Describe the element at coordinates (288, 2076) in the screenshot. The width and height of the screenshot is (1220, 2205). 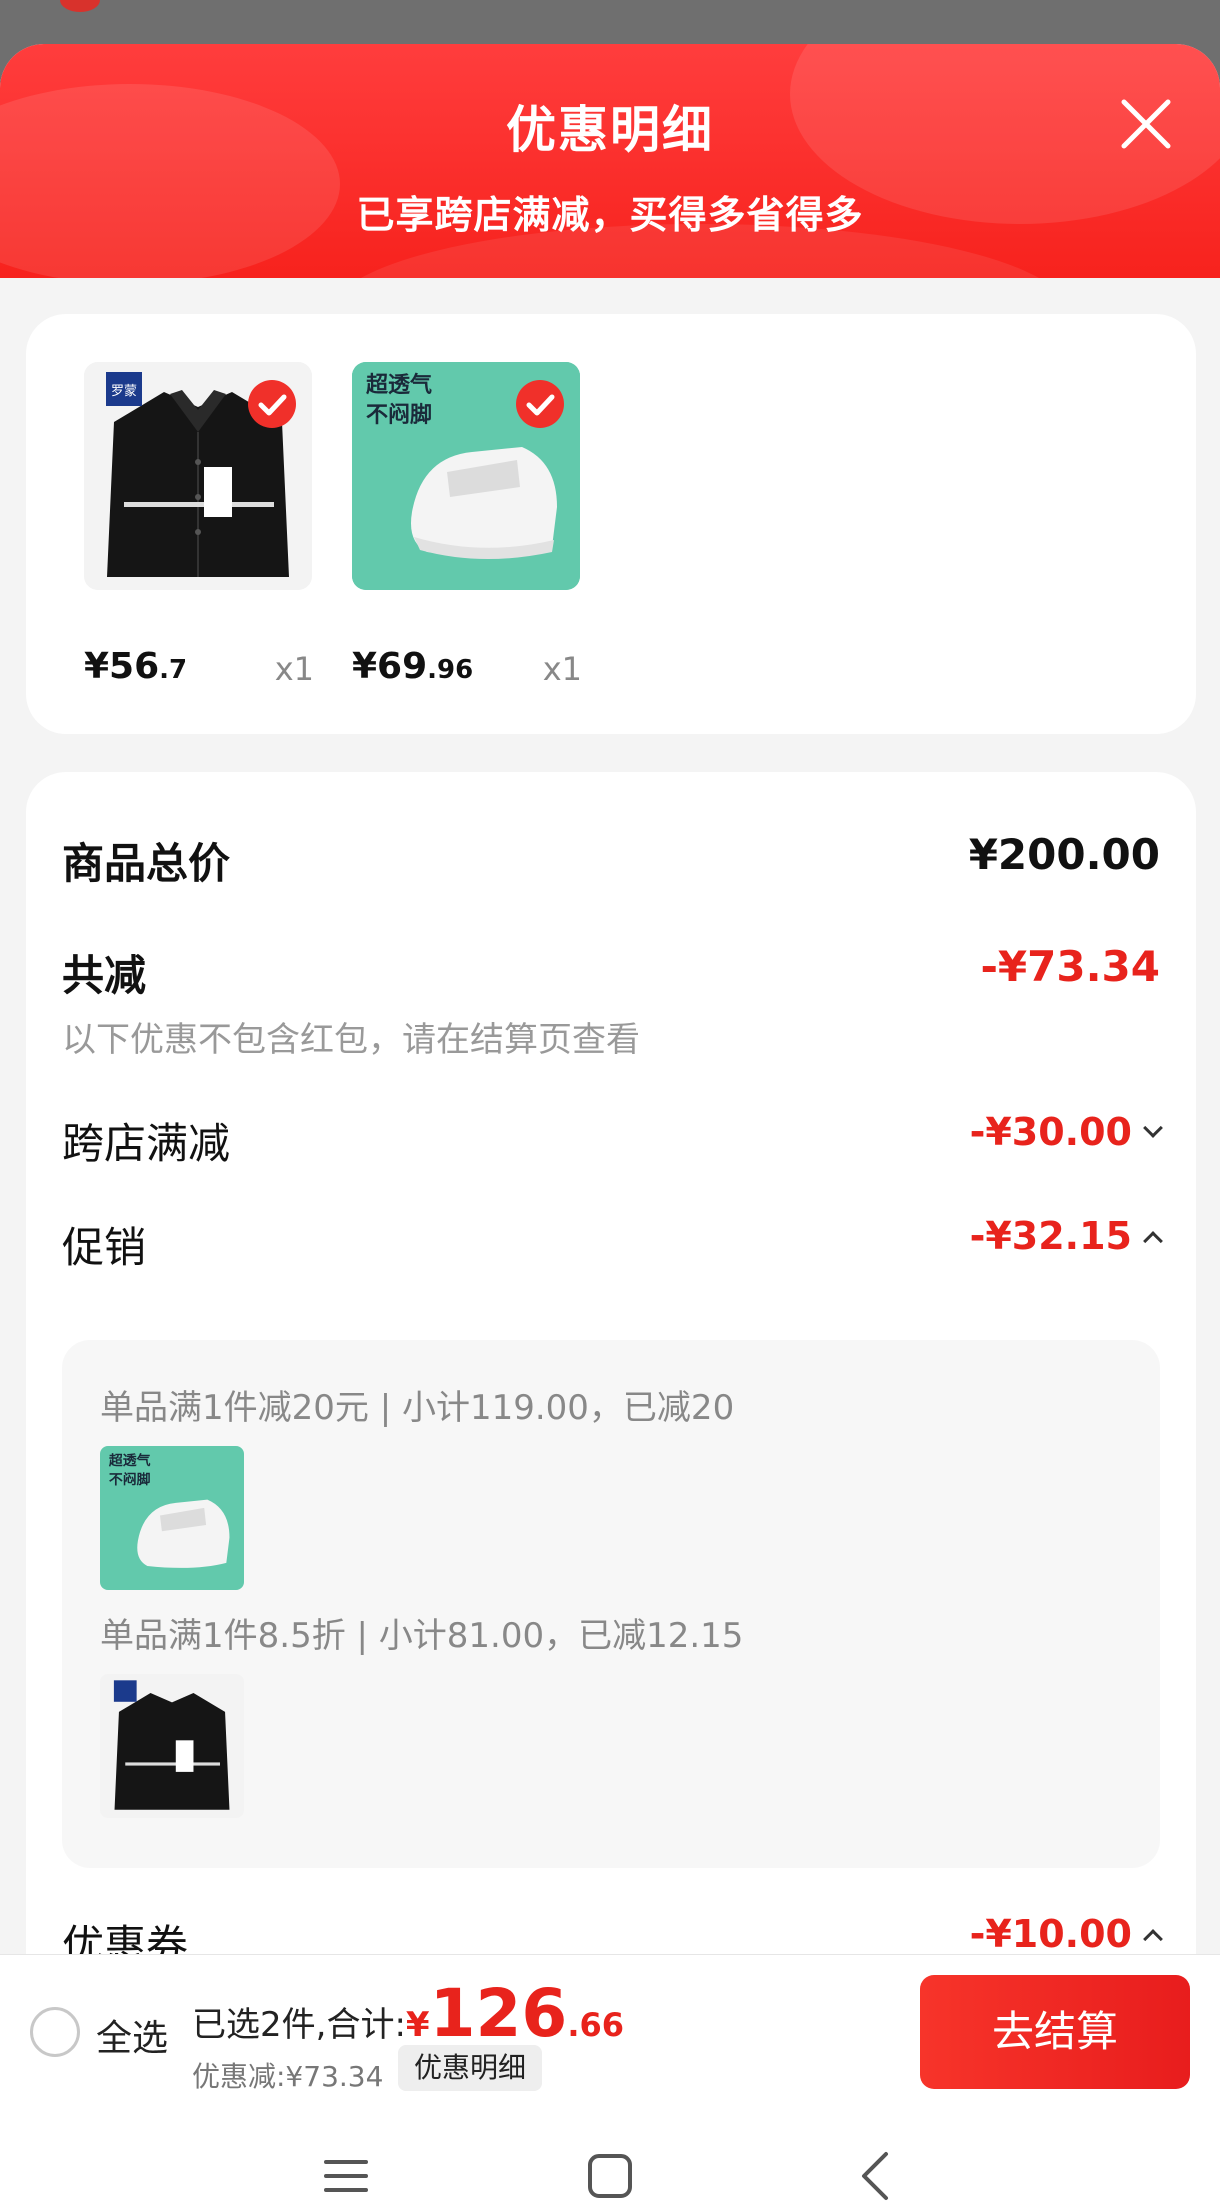
I see `discount-amount-text: 优惠减:¥73.34` at that location.